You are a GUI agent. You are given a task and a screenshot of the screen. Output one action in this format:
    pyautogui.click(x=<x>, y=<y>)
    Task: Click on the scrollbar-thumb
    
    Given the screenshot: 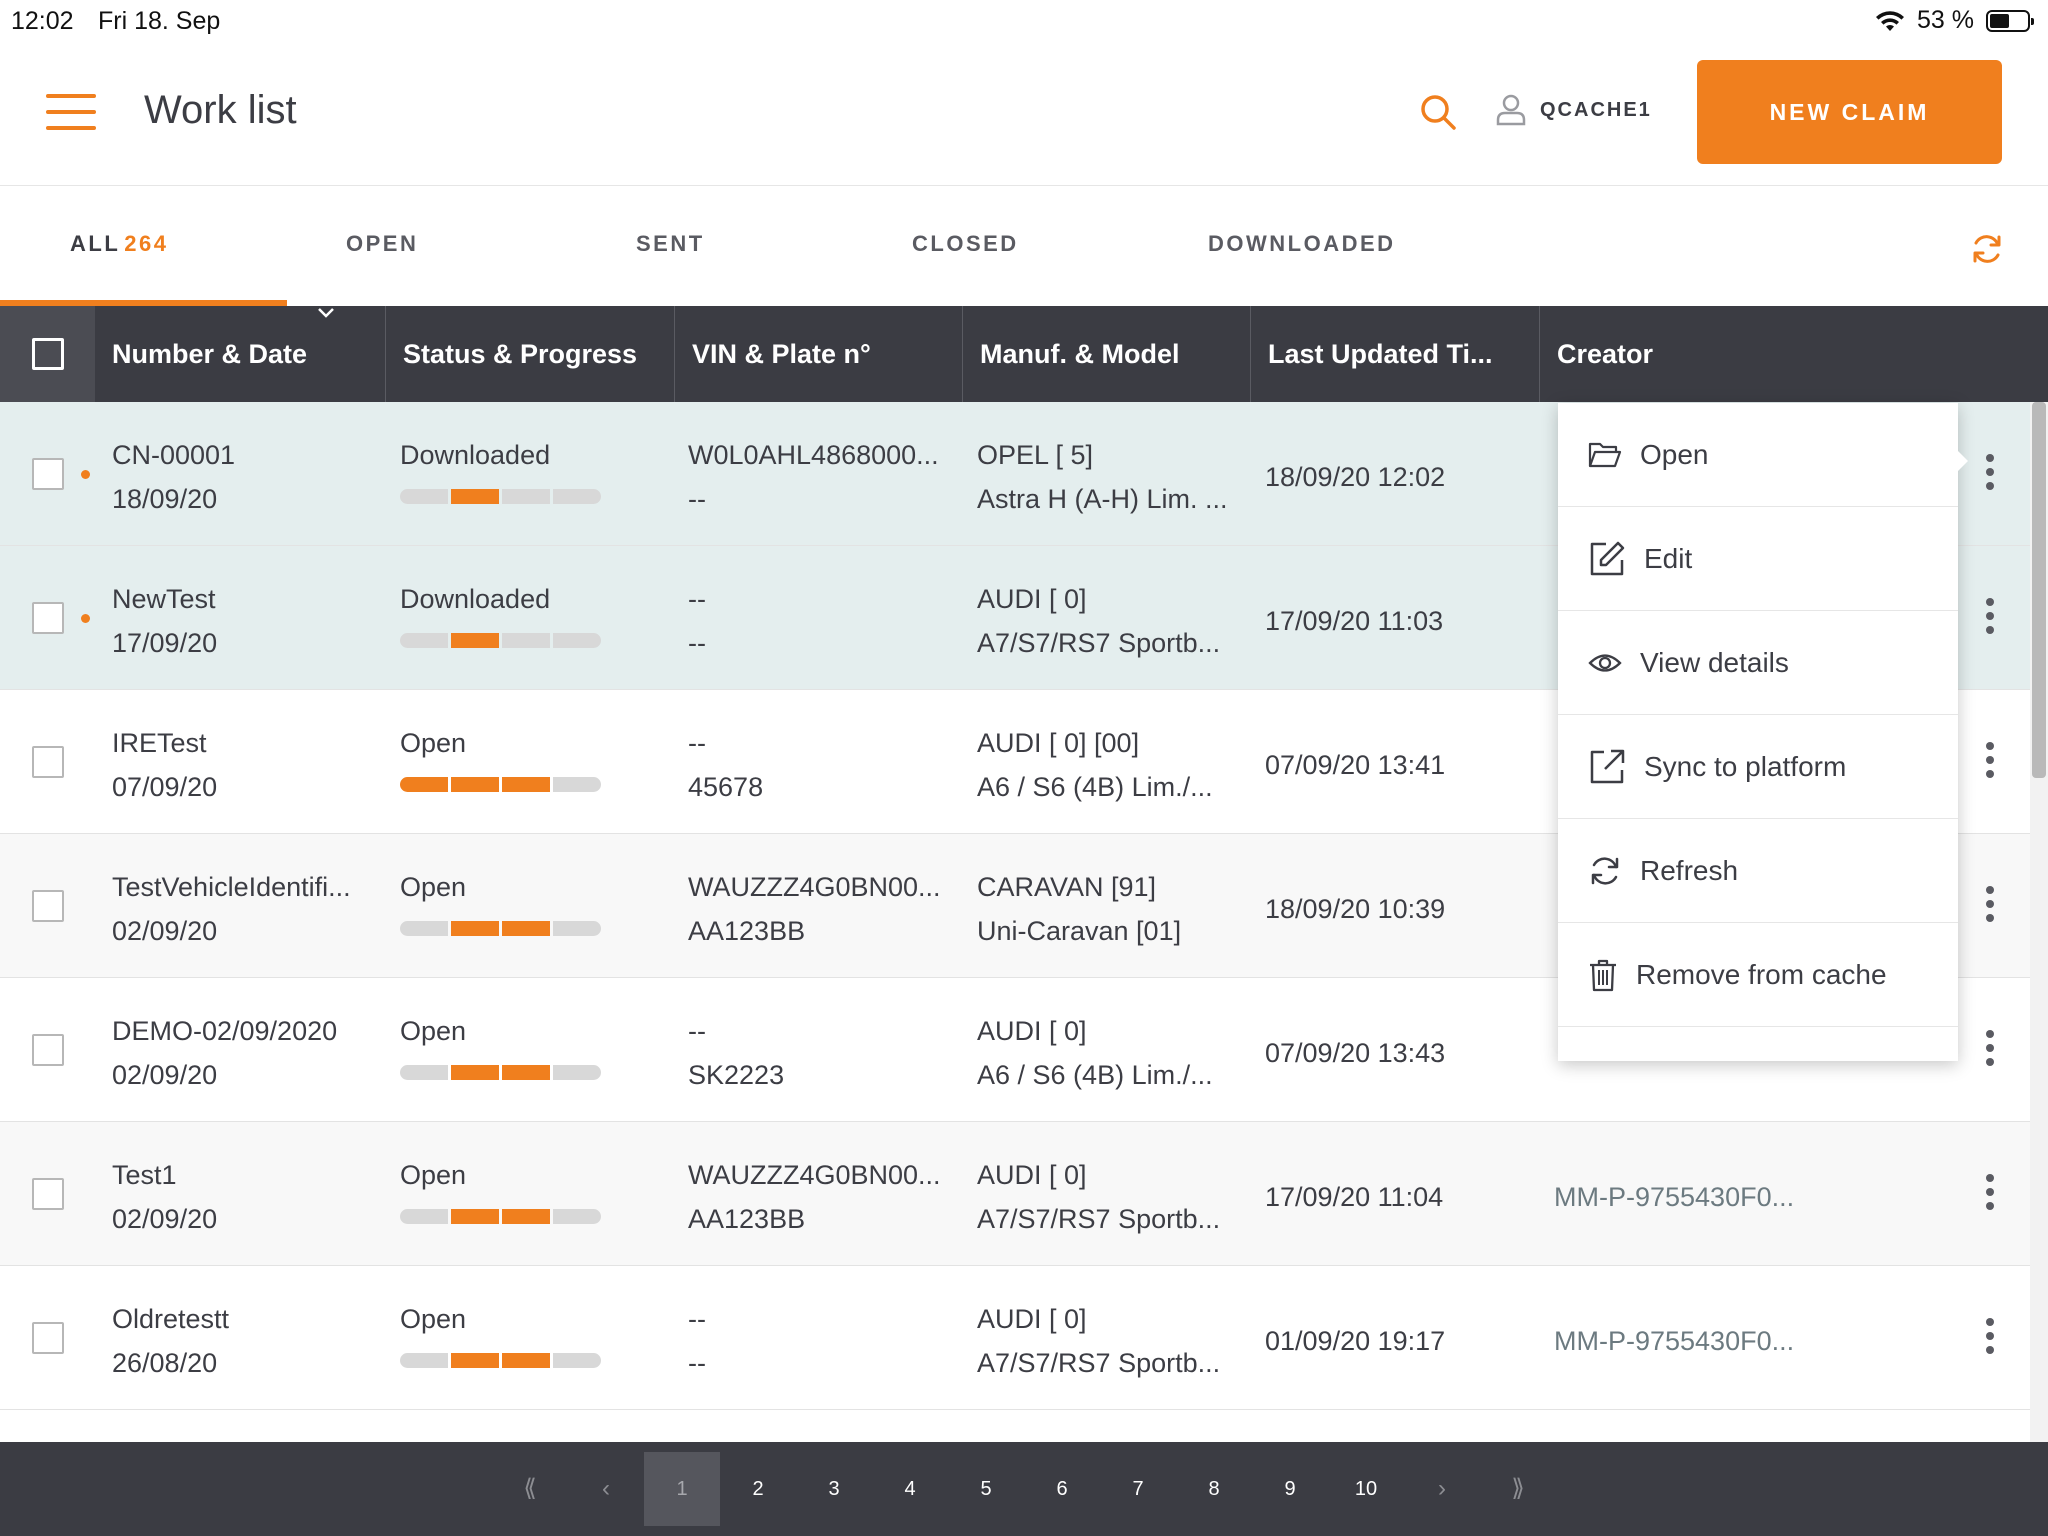 What is the action you would take?
    pyautogui.click(x=2039, y=590)
    